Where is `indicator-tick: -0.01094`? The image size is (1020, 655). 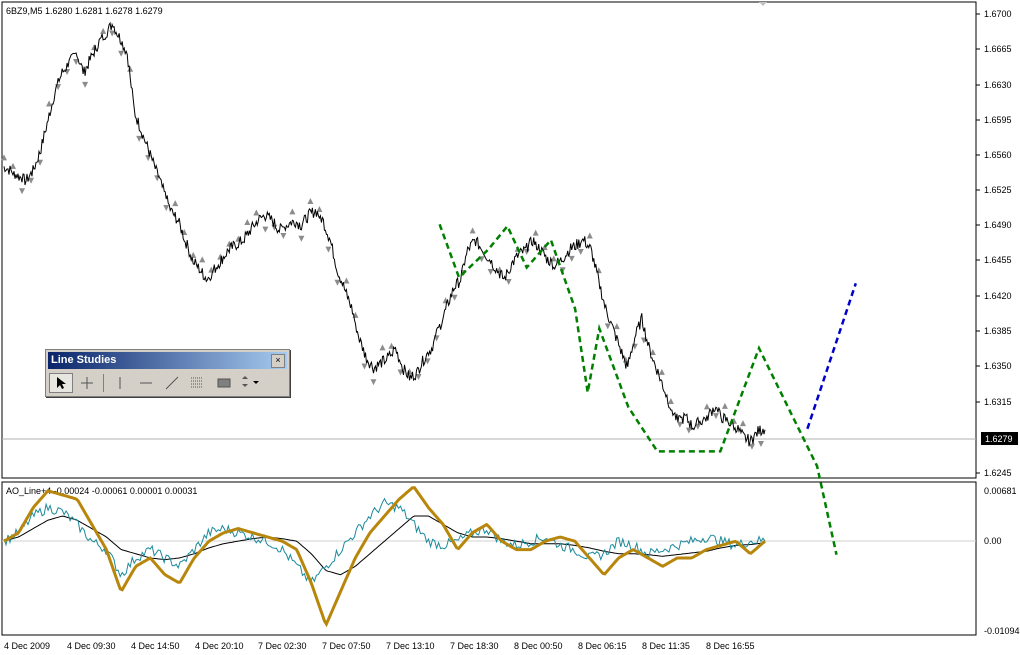
indicator-tick: -0.01094 is located at coordinates (1002, 631).